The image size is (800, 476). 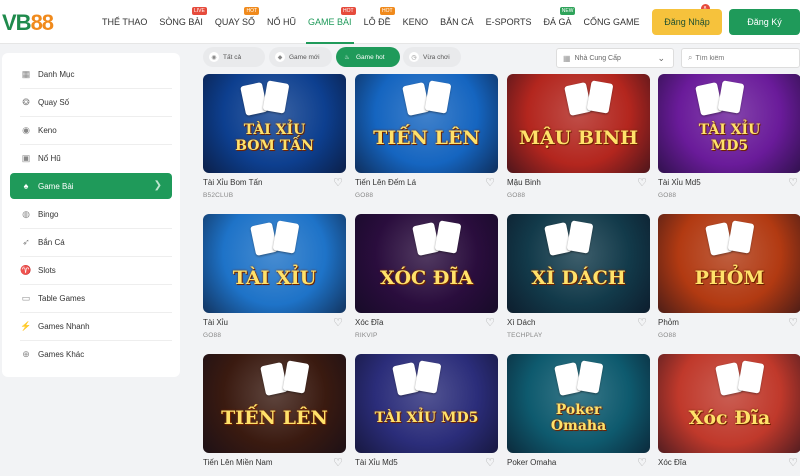 What do you see at coordinates (366, 335) in the screenshot?
I see `game-provider: RIKVIP` at bounding box center [366, 335].